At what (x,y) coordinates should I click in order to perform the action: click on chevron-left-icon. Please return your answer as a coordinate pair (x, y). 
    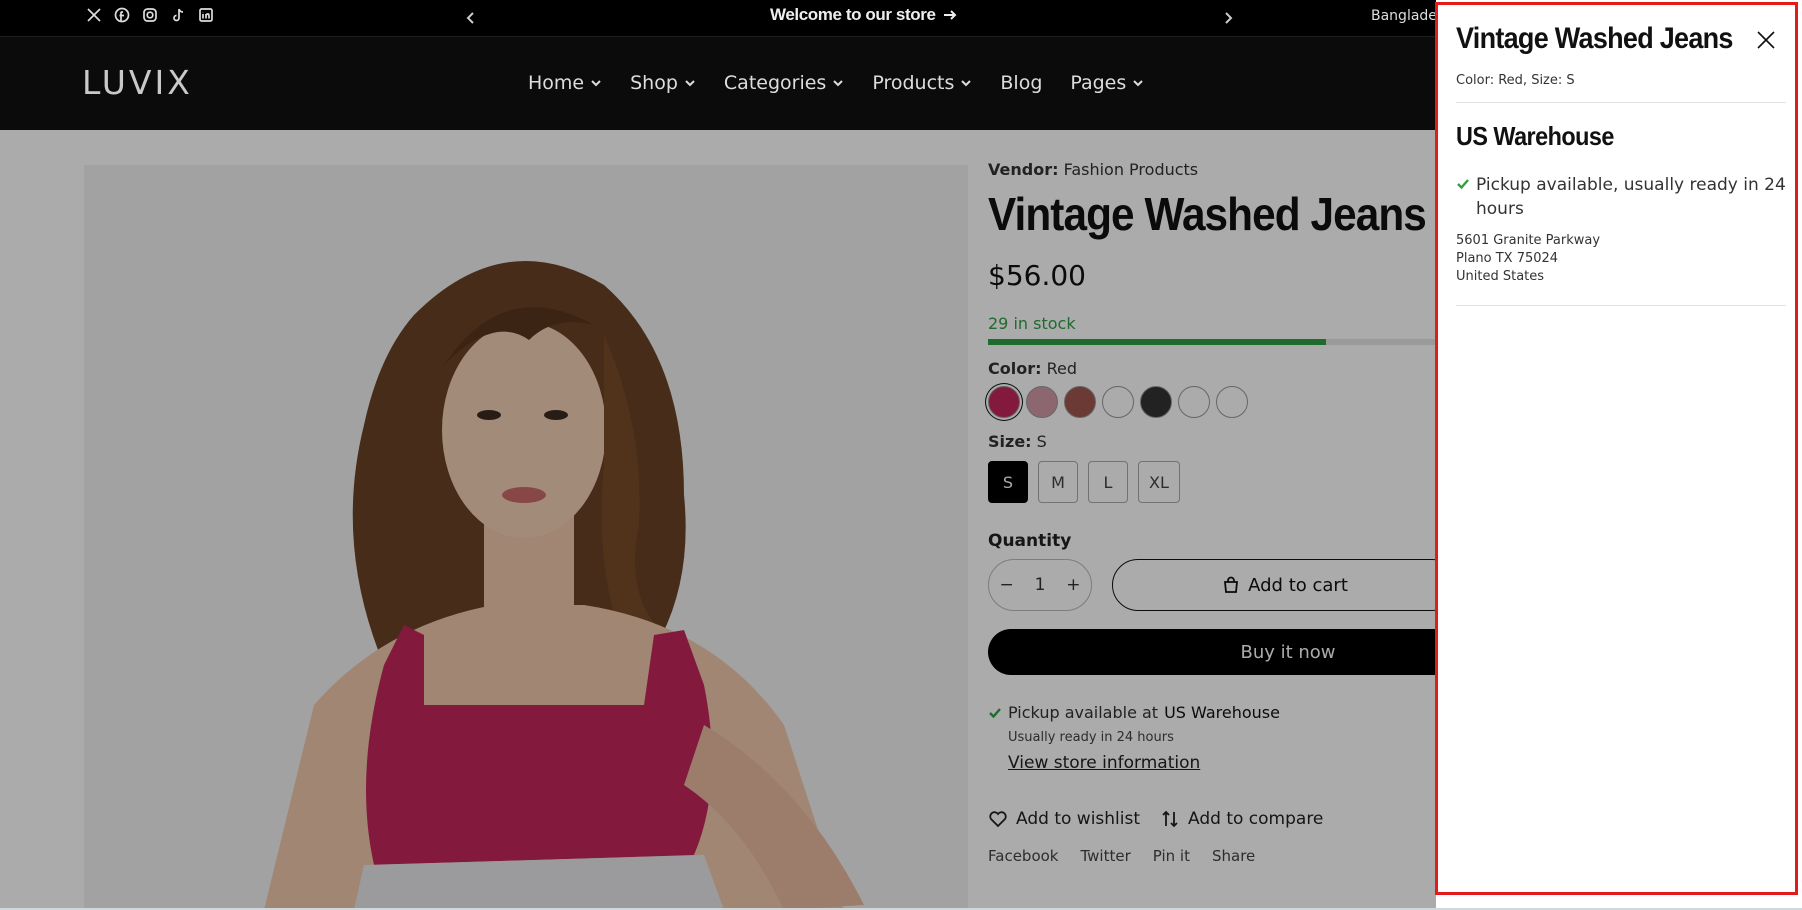
    Looking at the image, I should click on (470, 18).